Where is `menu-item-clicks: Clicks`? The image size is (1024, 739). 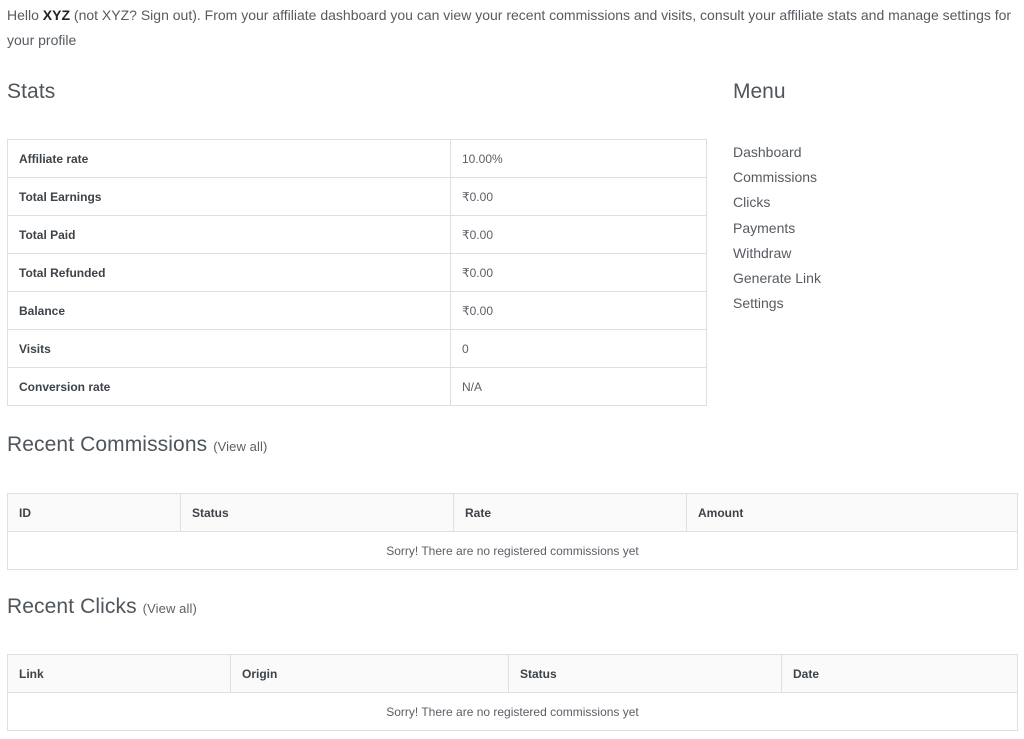
menu-item-clicks: Clicks is located at coordinates (777, 202).